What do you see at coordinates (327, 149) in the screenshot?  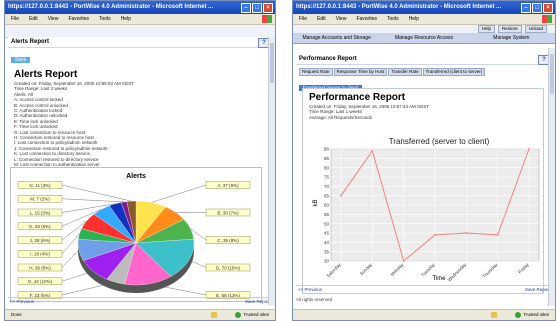 I see `y-tick-label: 90` at bounding box center [327, 149].